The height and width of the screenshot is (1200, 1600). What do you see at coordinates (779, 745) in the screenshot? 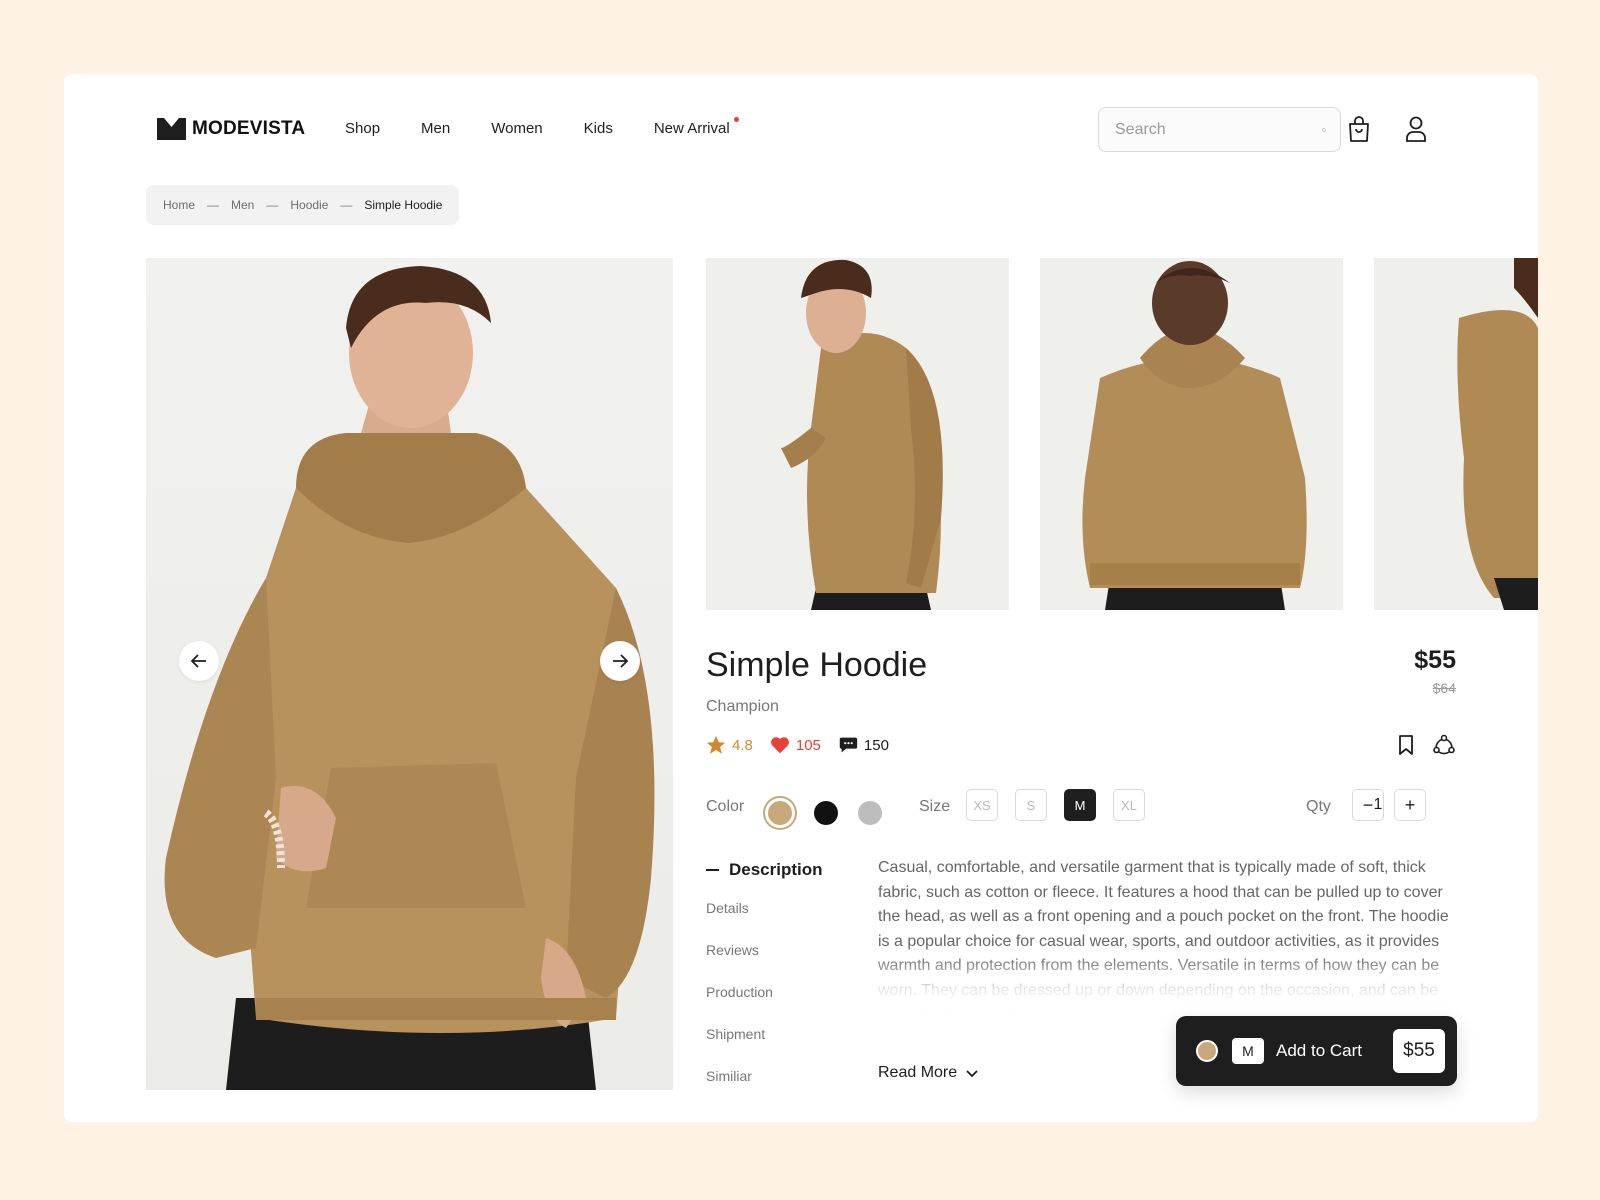
I see `heart-icon` at bounding box center [779, 745].